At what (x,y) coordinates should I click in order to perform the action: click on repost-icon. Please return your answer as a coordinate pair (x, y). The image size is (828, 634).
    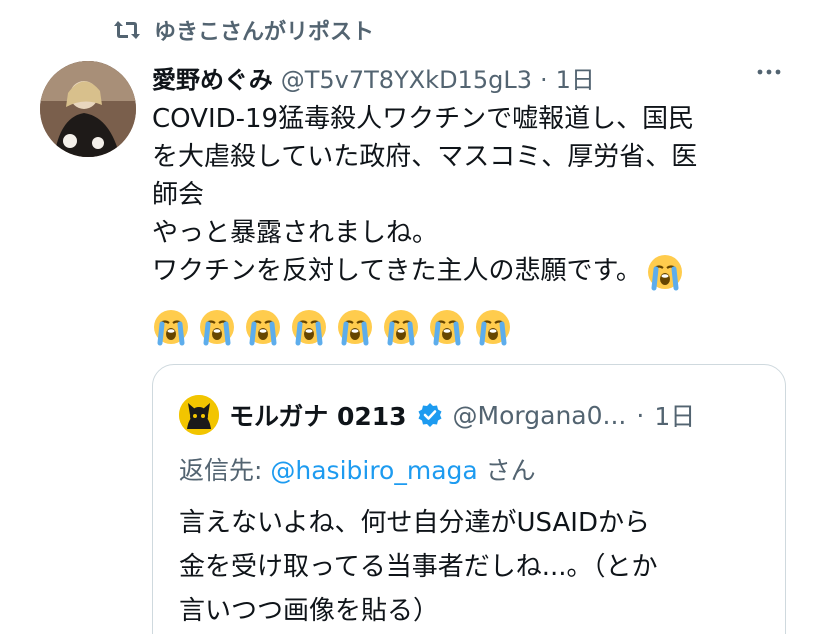
    Looking at the image, I should click on (127, 30).